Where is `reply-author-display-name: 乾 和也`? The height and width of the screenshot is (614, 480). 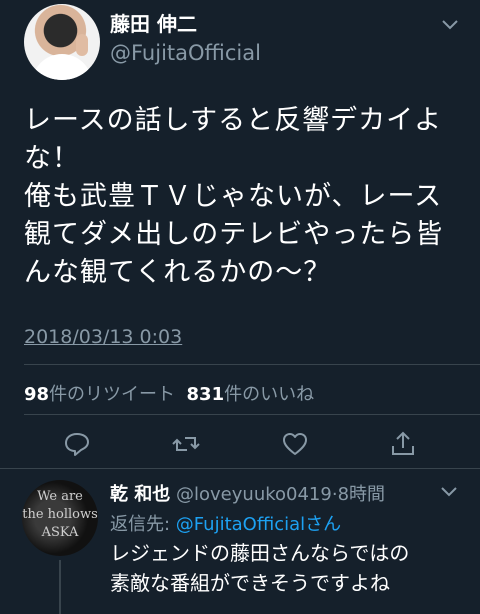 reply-author-display-name: 乾 和也 is located at coordinates (140, 494).